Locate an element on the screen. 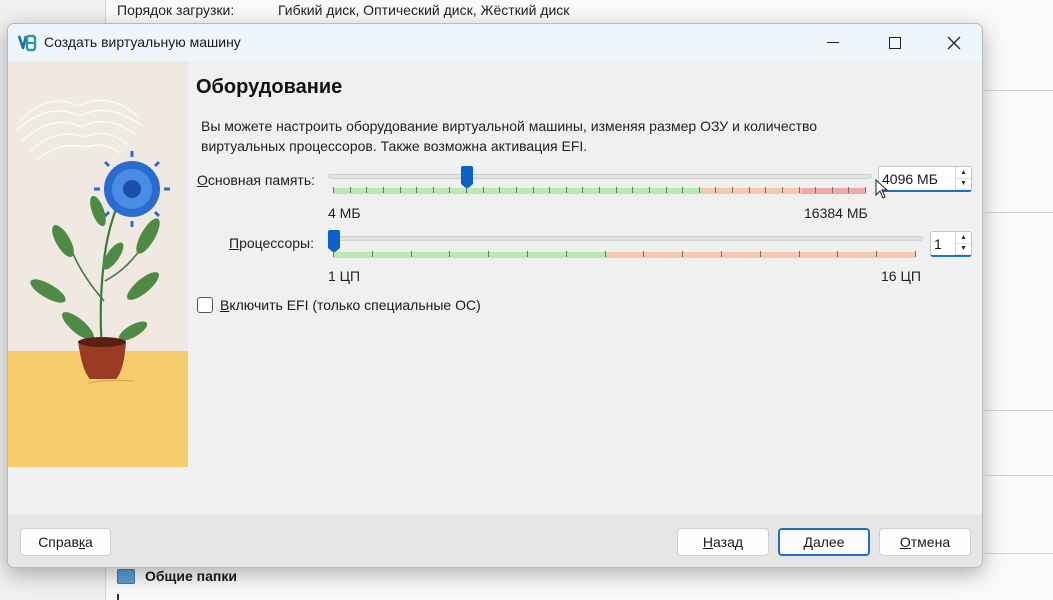 Image resolution: width=1053 pixels, height=600 pixels. back-button: Назад is located at coordinates (723, 542).